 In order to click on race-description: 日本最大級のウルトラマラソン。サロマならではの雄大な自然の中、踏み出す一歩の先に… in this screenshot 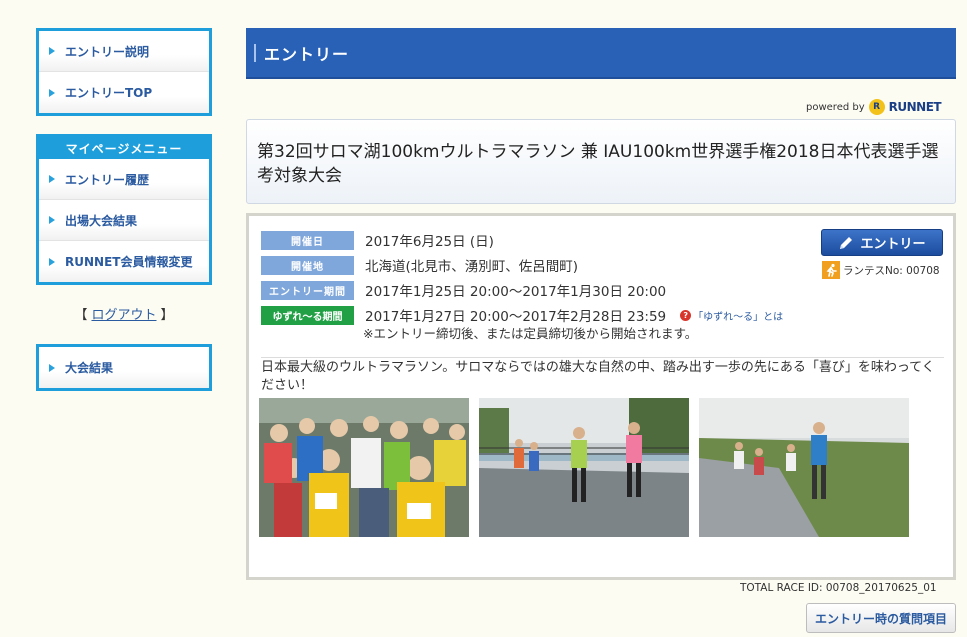, I will do `click(602, 376)`.